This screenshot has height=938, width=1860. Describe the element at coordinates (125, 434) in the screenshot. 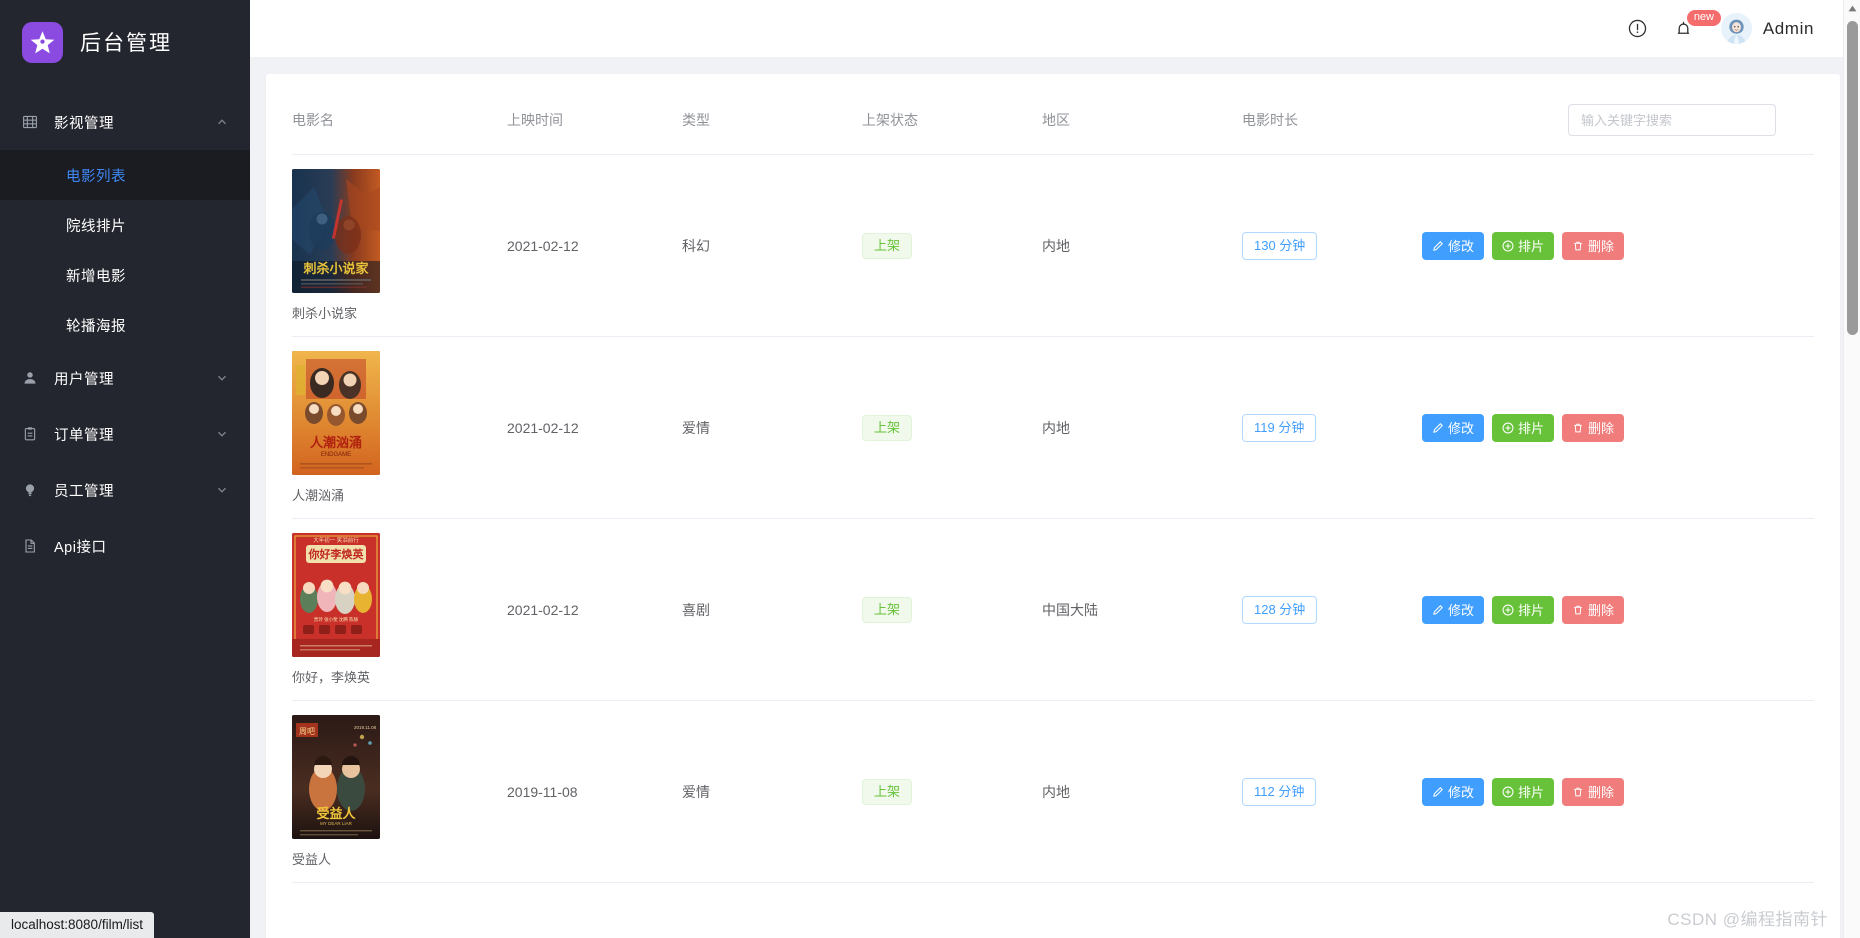

I see `sidebar-group-order: 订单管理` at that location.